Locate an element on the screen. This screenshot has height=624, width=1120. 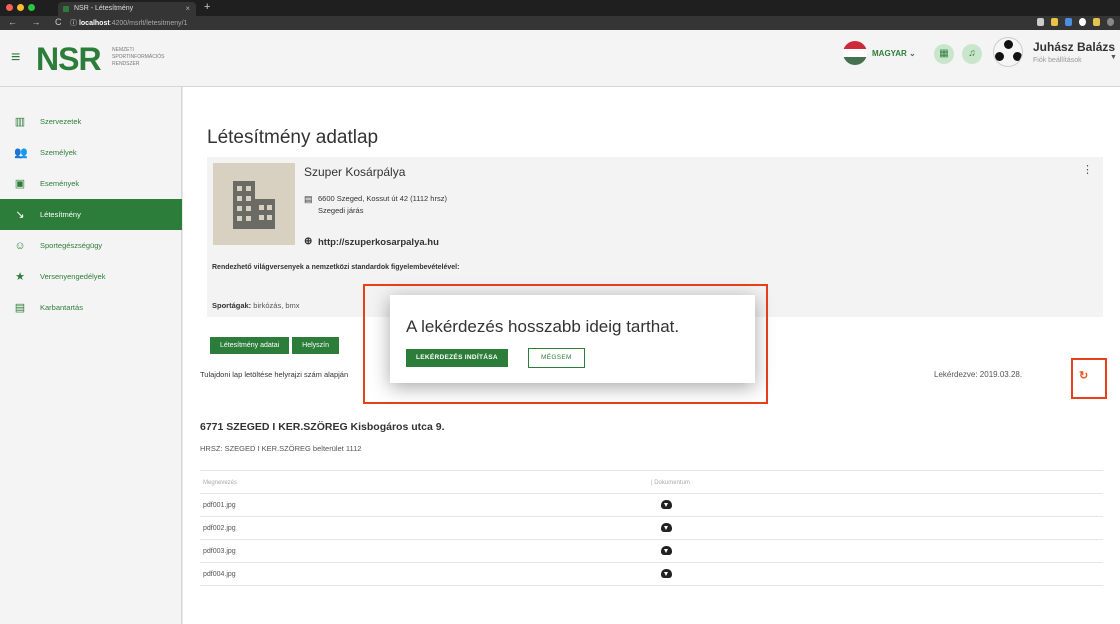
table-row: pdf002.jpg is located at coordinates (651, 528).